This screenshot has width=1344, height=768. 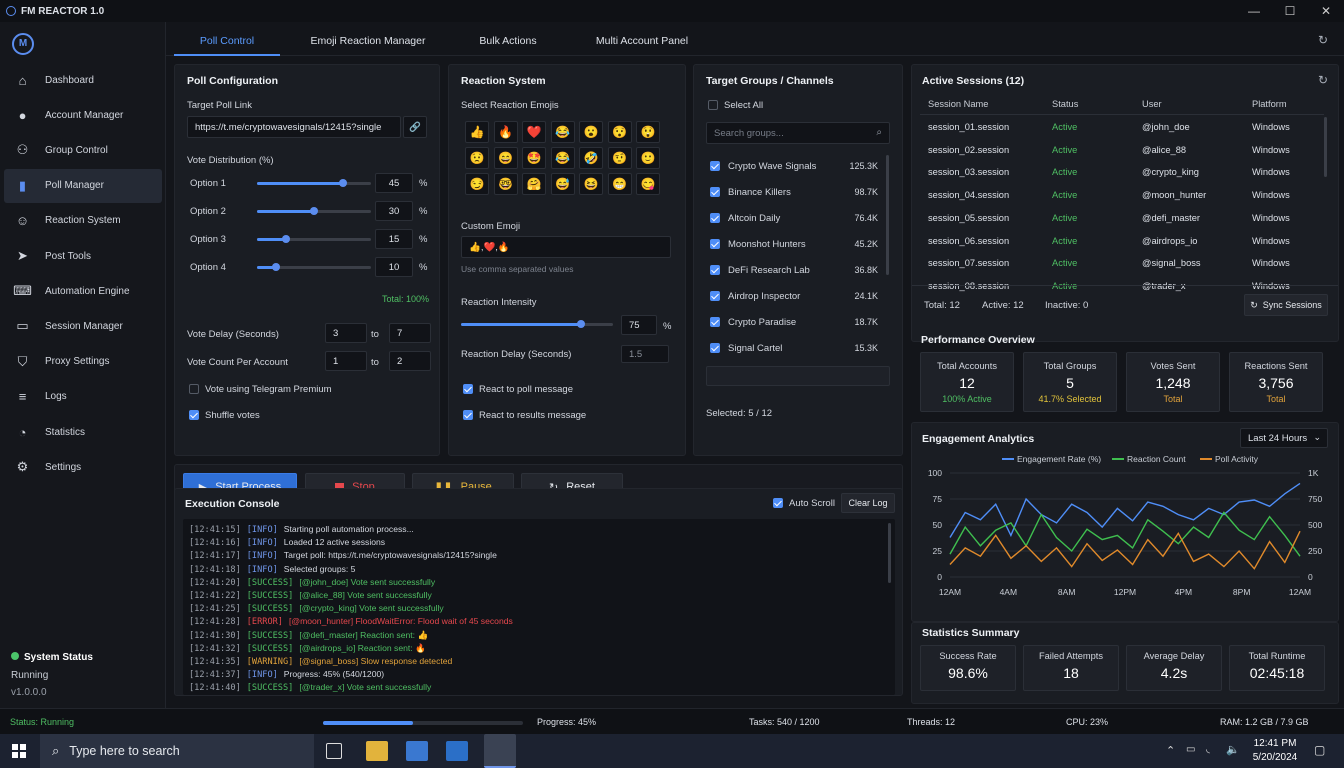 What do you see at coordinates (410, 333) in the screenshot?
I see `vote-delay-to-input: 7` at bounding box center [410, 333].